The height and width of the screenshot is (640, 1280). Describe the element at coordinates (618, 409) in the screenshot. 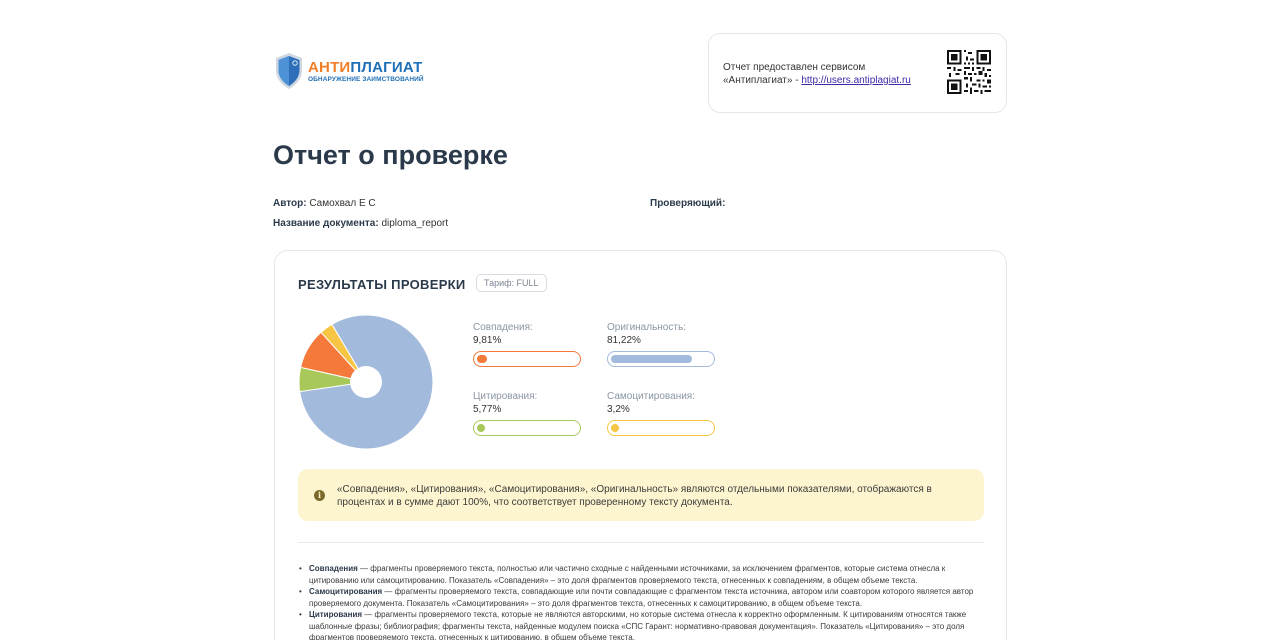

I see `metric-selfcitations-value: 3,2%` at that location.